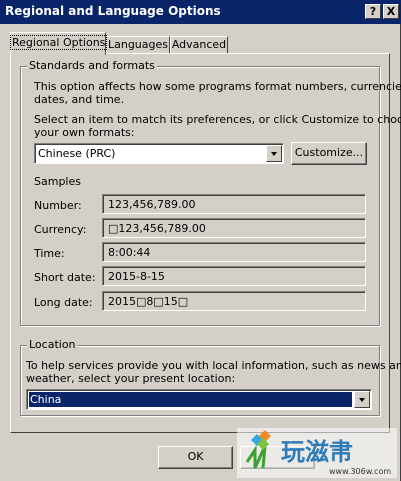 The image size is (401, 481). Describe the element at coordinates (373, 11) in the screenshot. I see `help-button: ?` at that location.